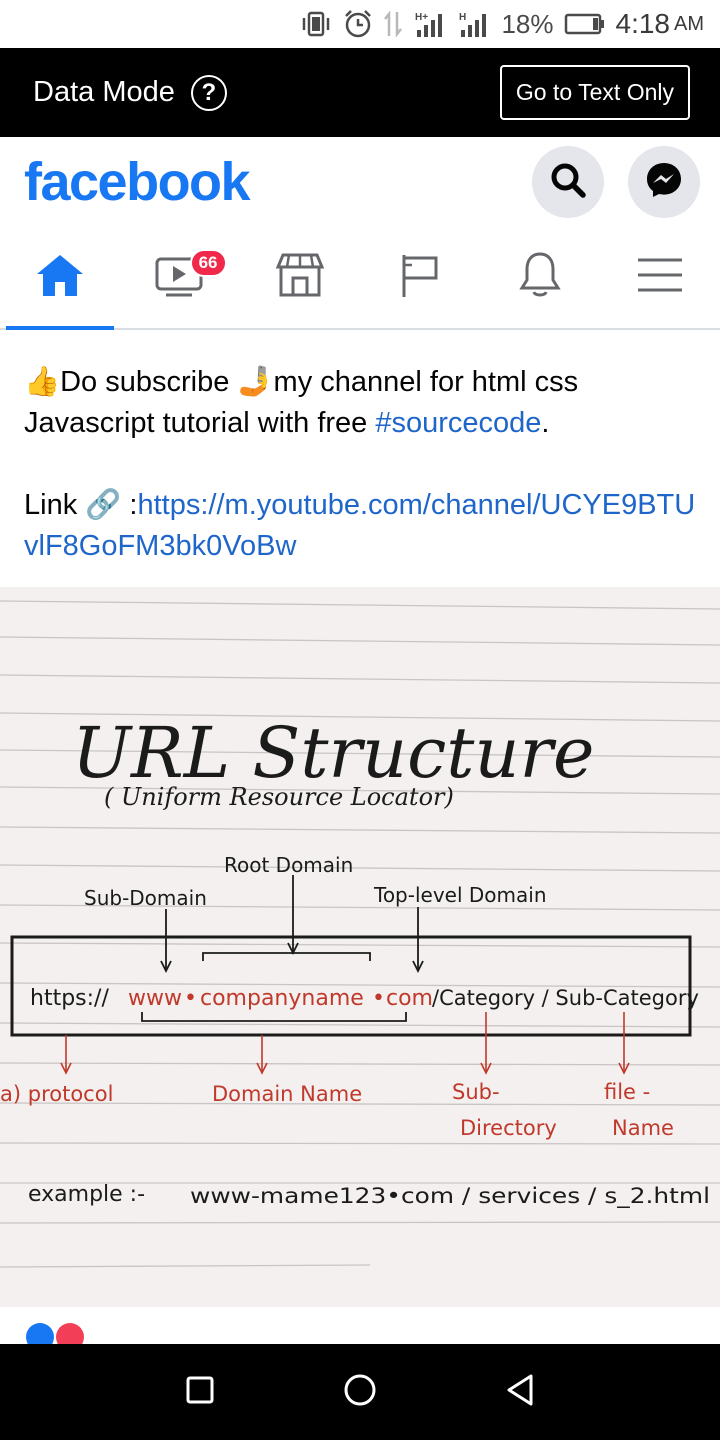  I want to click on data-mode-bar: Data Mode ? Go to Text Only, so click(360, 92).